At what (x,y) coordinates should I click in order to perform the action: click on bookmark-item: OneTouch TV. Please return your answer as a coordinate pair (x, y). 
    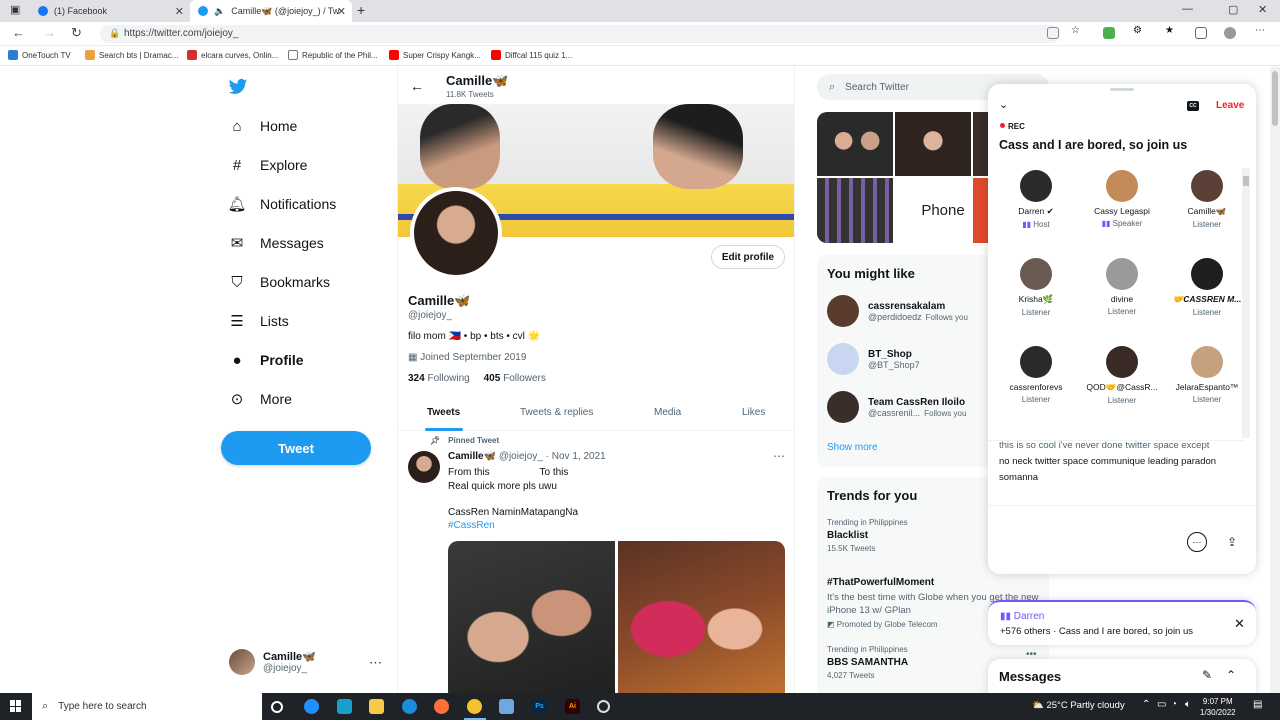
    Looking at the image, I should click on (39, 55).